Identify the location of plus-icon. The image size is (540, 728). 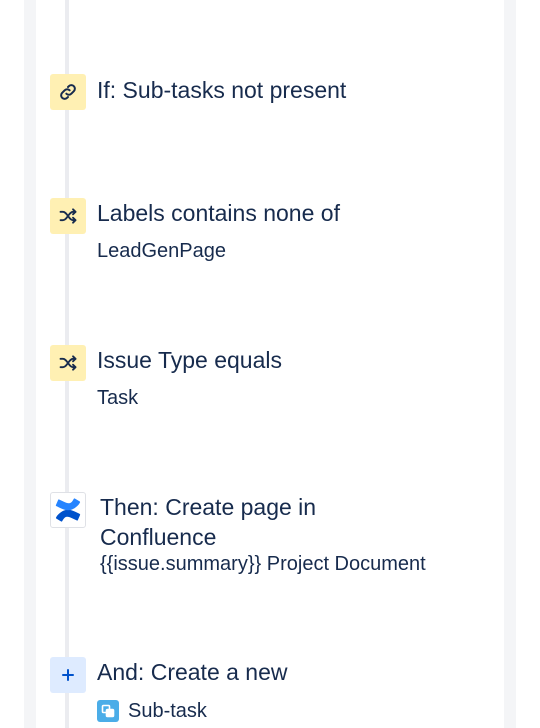
(68, 675).